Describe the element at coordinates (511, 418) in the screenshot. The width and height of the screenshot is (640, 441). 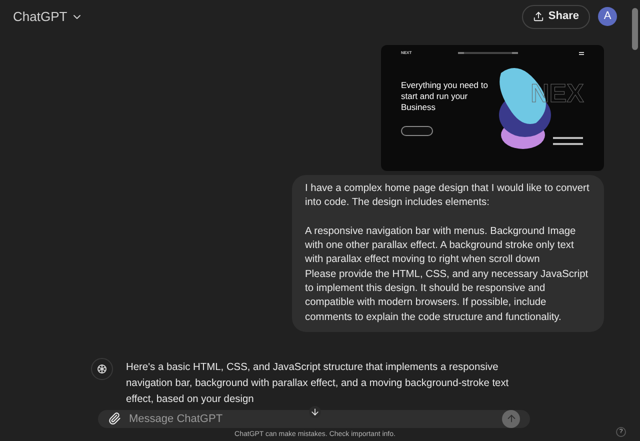
I see `arrow-up-icon` at that location.